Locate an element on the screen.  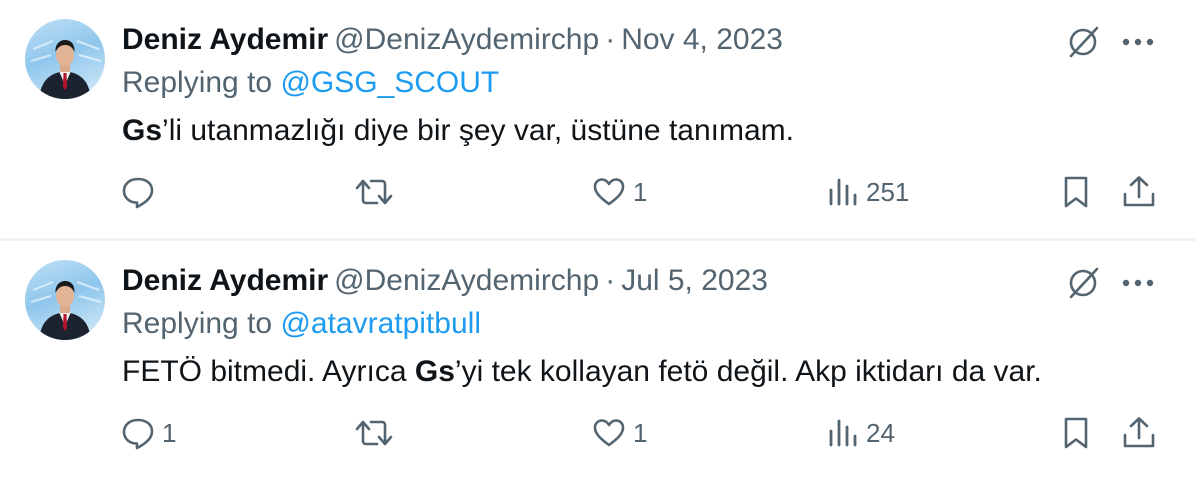
reply-count: 1 is located at coordinates (169, 432).